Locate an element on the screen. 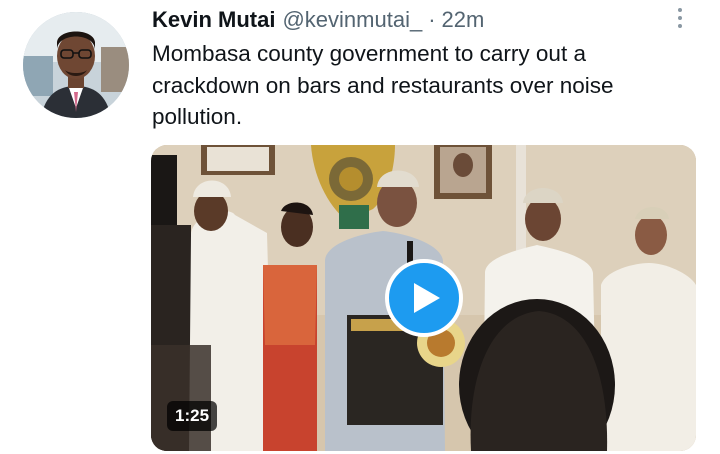 Image resolution: width=720 pixels, height=454 pixels. tweet-header: Kevin Mutai @kevinmutai_ · 22m is located at coordinates (318, 20).